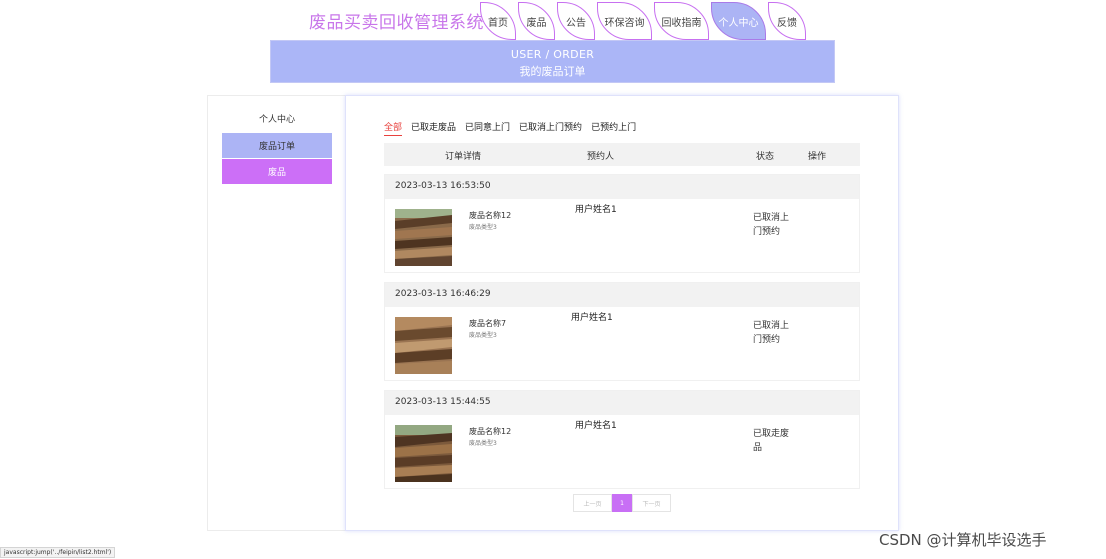  Describe the element at coordinates (536, 21) in the screenshot. I see `nav-waste: 废品` at that location.